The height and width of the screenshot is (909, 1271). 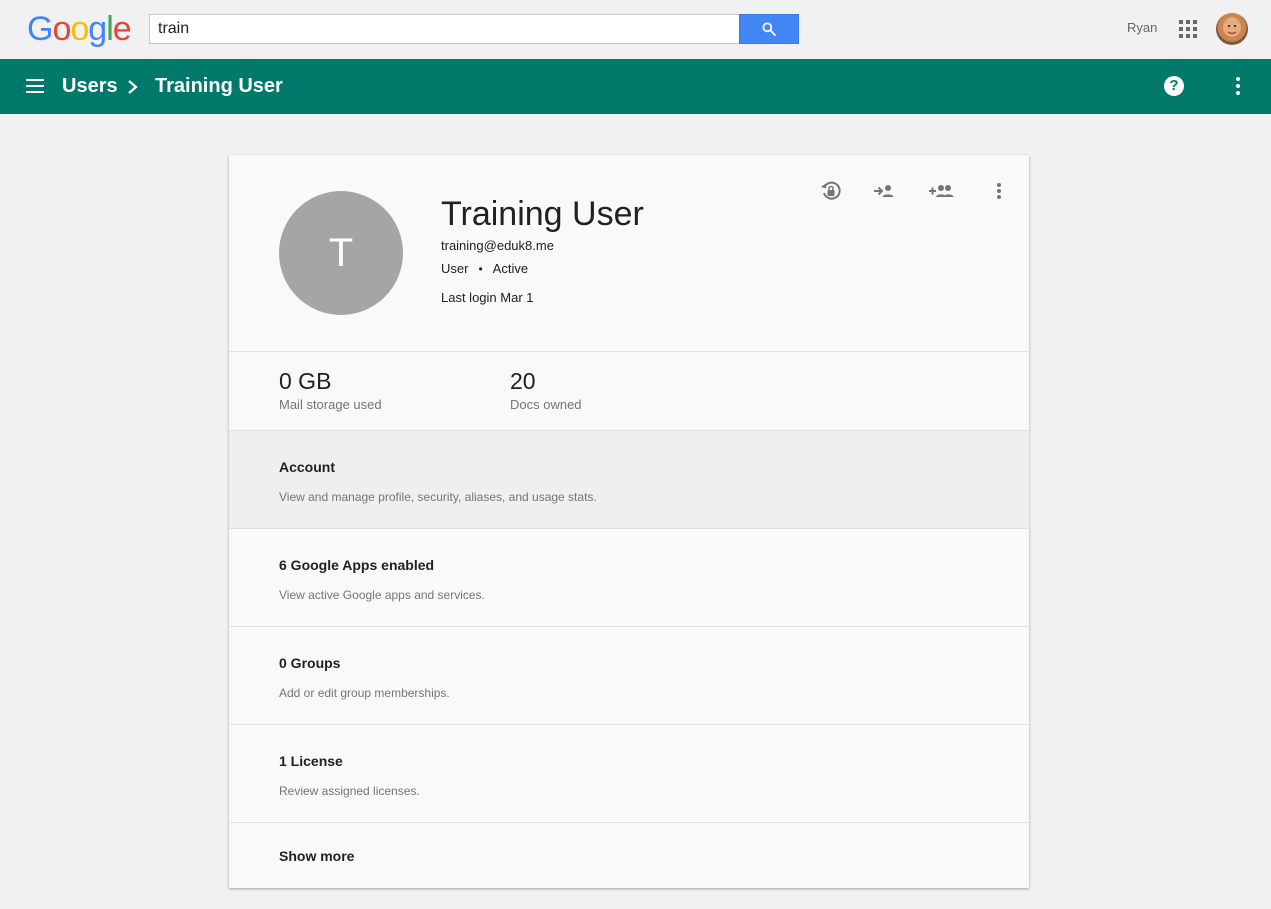 What do you see at coordinates (97, 29) in the screenshot?
I see `logo-letter: g` at bounding box center [97, 29].